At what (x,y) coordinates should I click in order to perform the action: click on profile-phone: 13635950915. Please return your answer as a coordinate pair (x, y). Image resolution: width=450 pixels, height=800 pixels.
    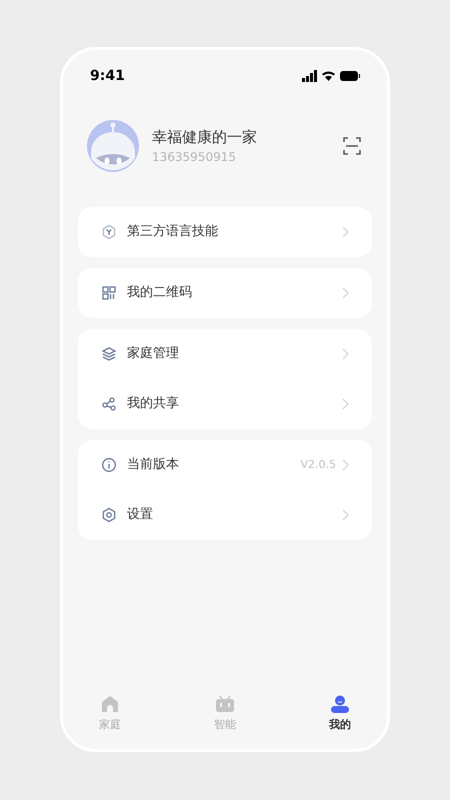
    Looking at the image, I should click on (194, 157).